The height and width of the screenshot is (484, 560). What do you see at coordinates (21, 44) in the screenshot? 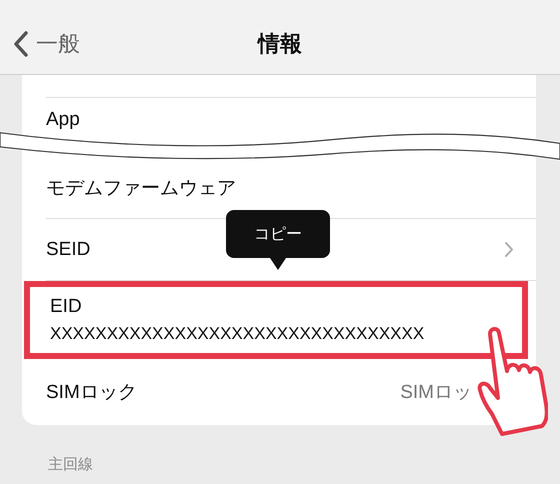
I see `back-chevron-icon` at bounding box center [21, 44].